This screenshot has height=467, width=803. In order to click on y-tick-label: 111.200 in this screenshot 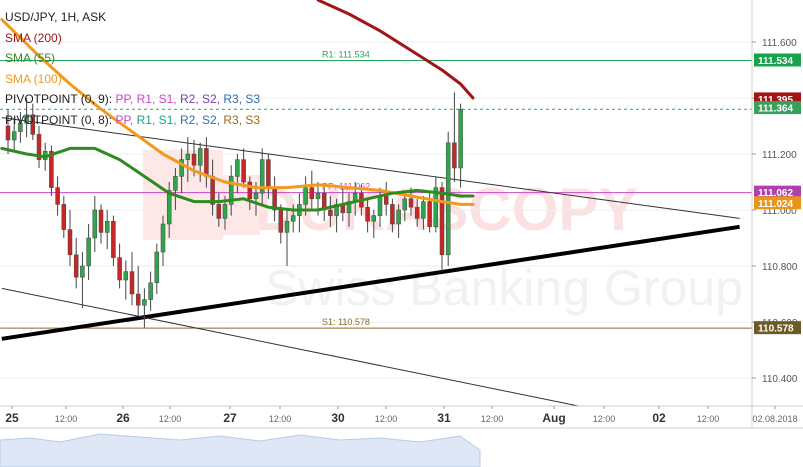, I will do `click(779, 155)`.